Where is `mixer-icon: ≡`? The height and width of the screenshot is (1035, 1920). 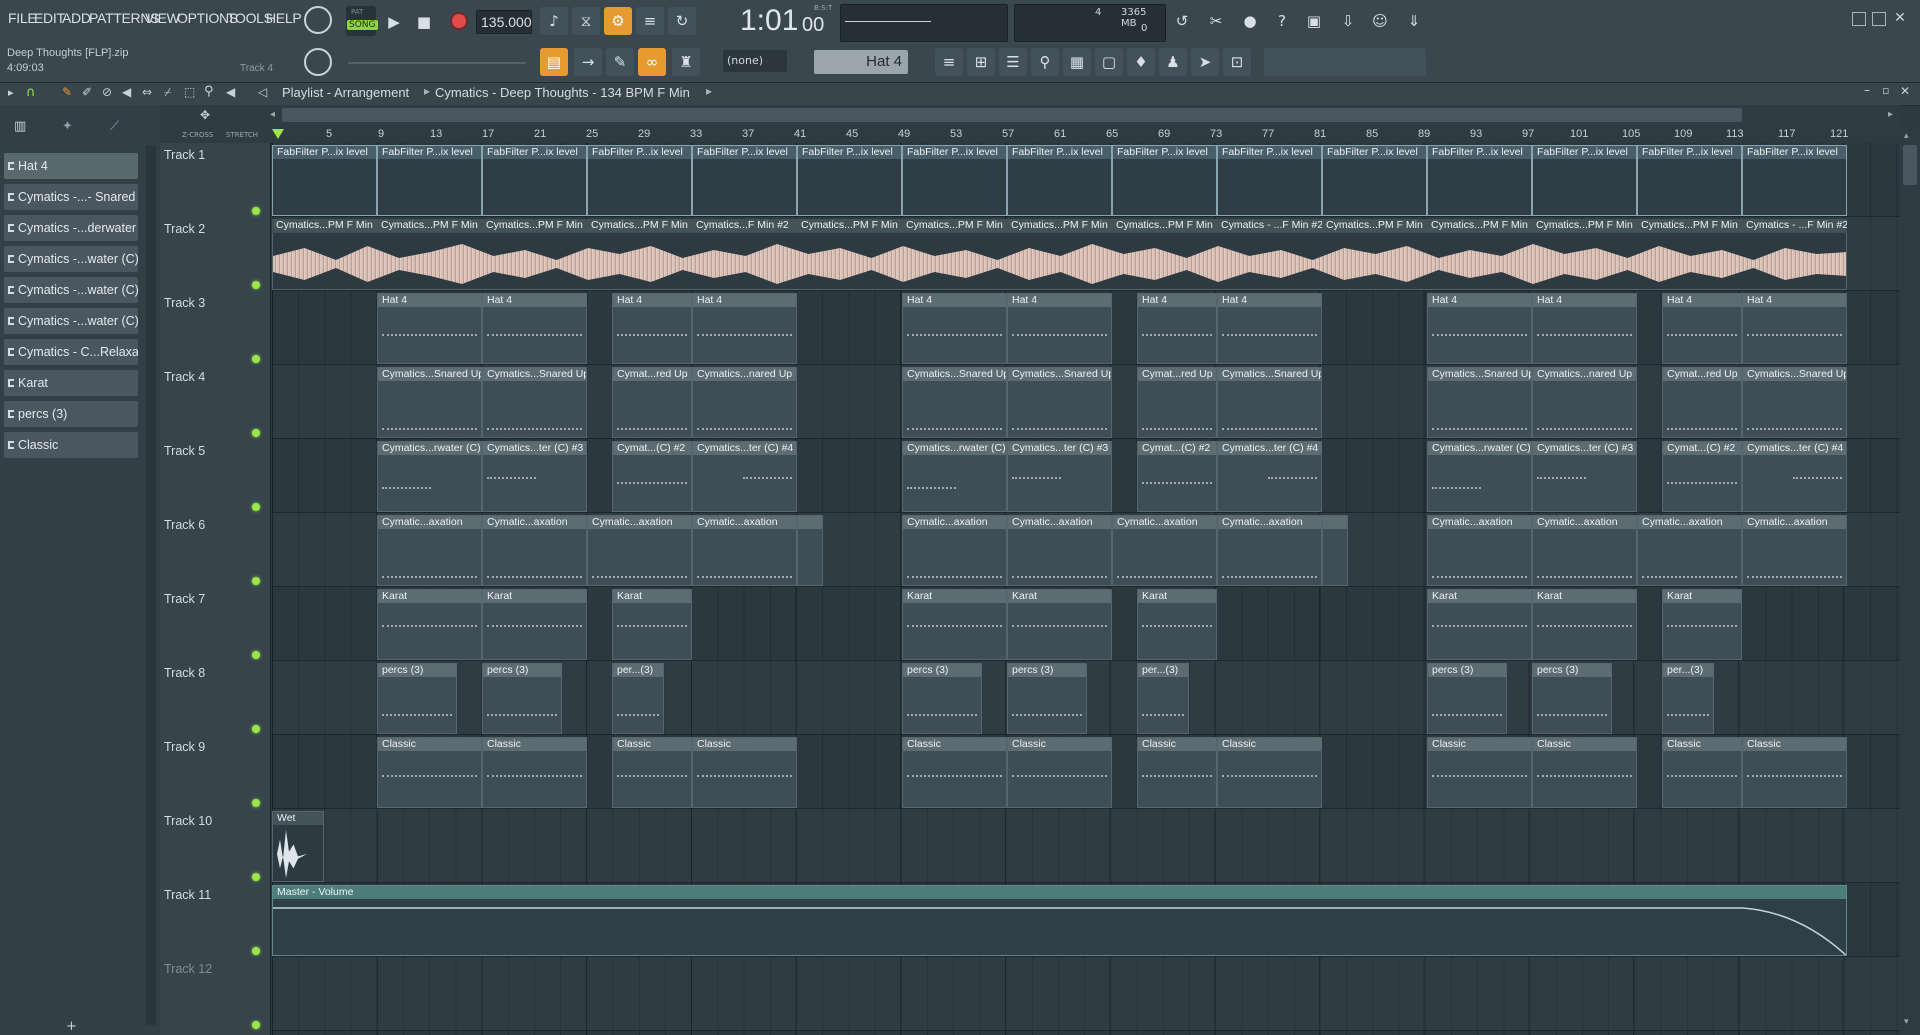 mixer-icon: ≡ is located at coordinates (949, 62).